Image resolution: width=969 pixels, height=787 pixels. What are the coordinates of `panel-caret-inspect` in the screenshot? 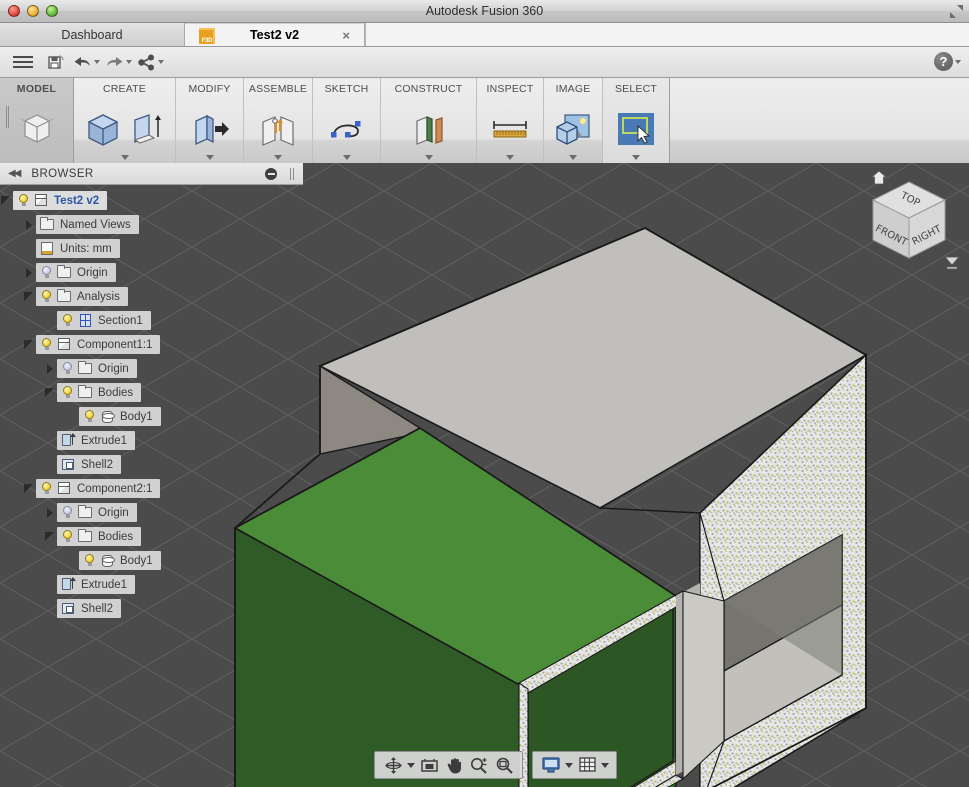 It's located at (510, 157).